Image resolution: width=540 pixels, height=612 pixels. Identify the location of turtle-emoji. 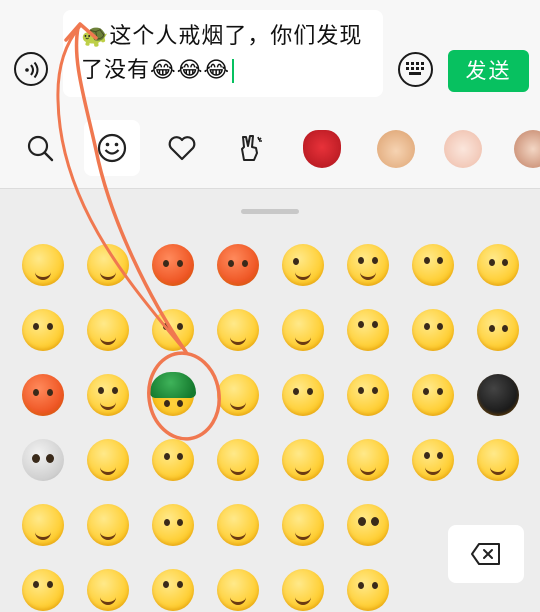
(173, 394).